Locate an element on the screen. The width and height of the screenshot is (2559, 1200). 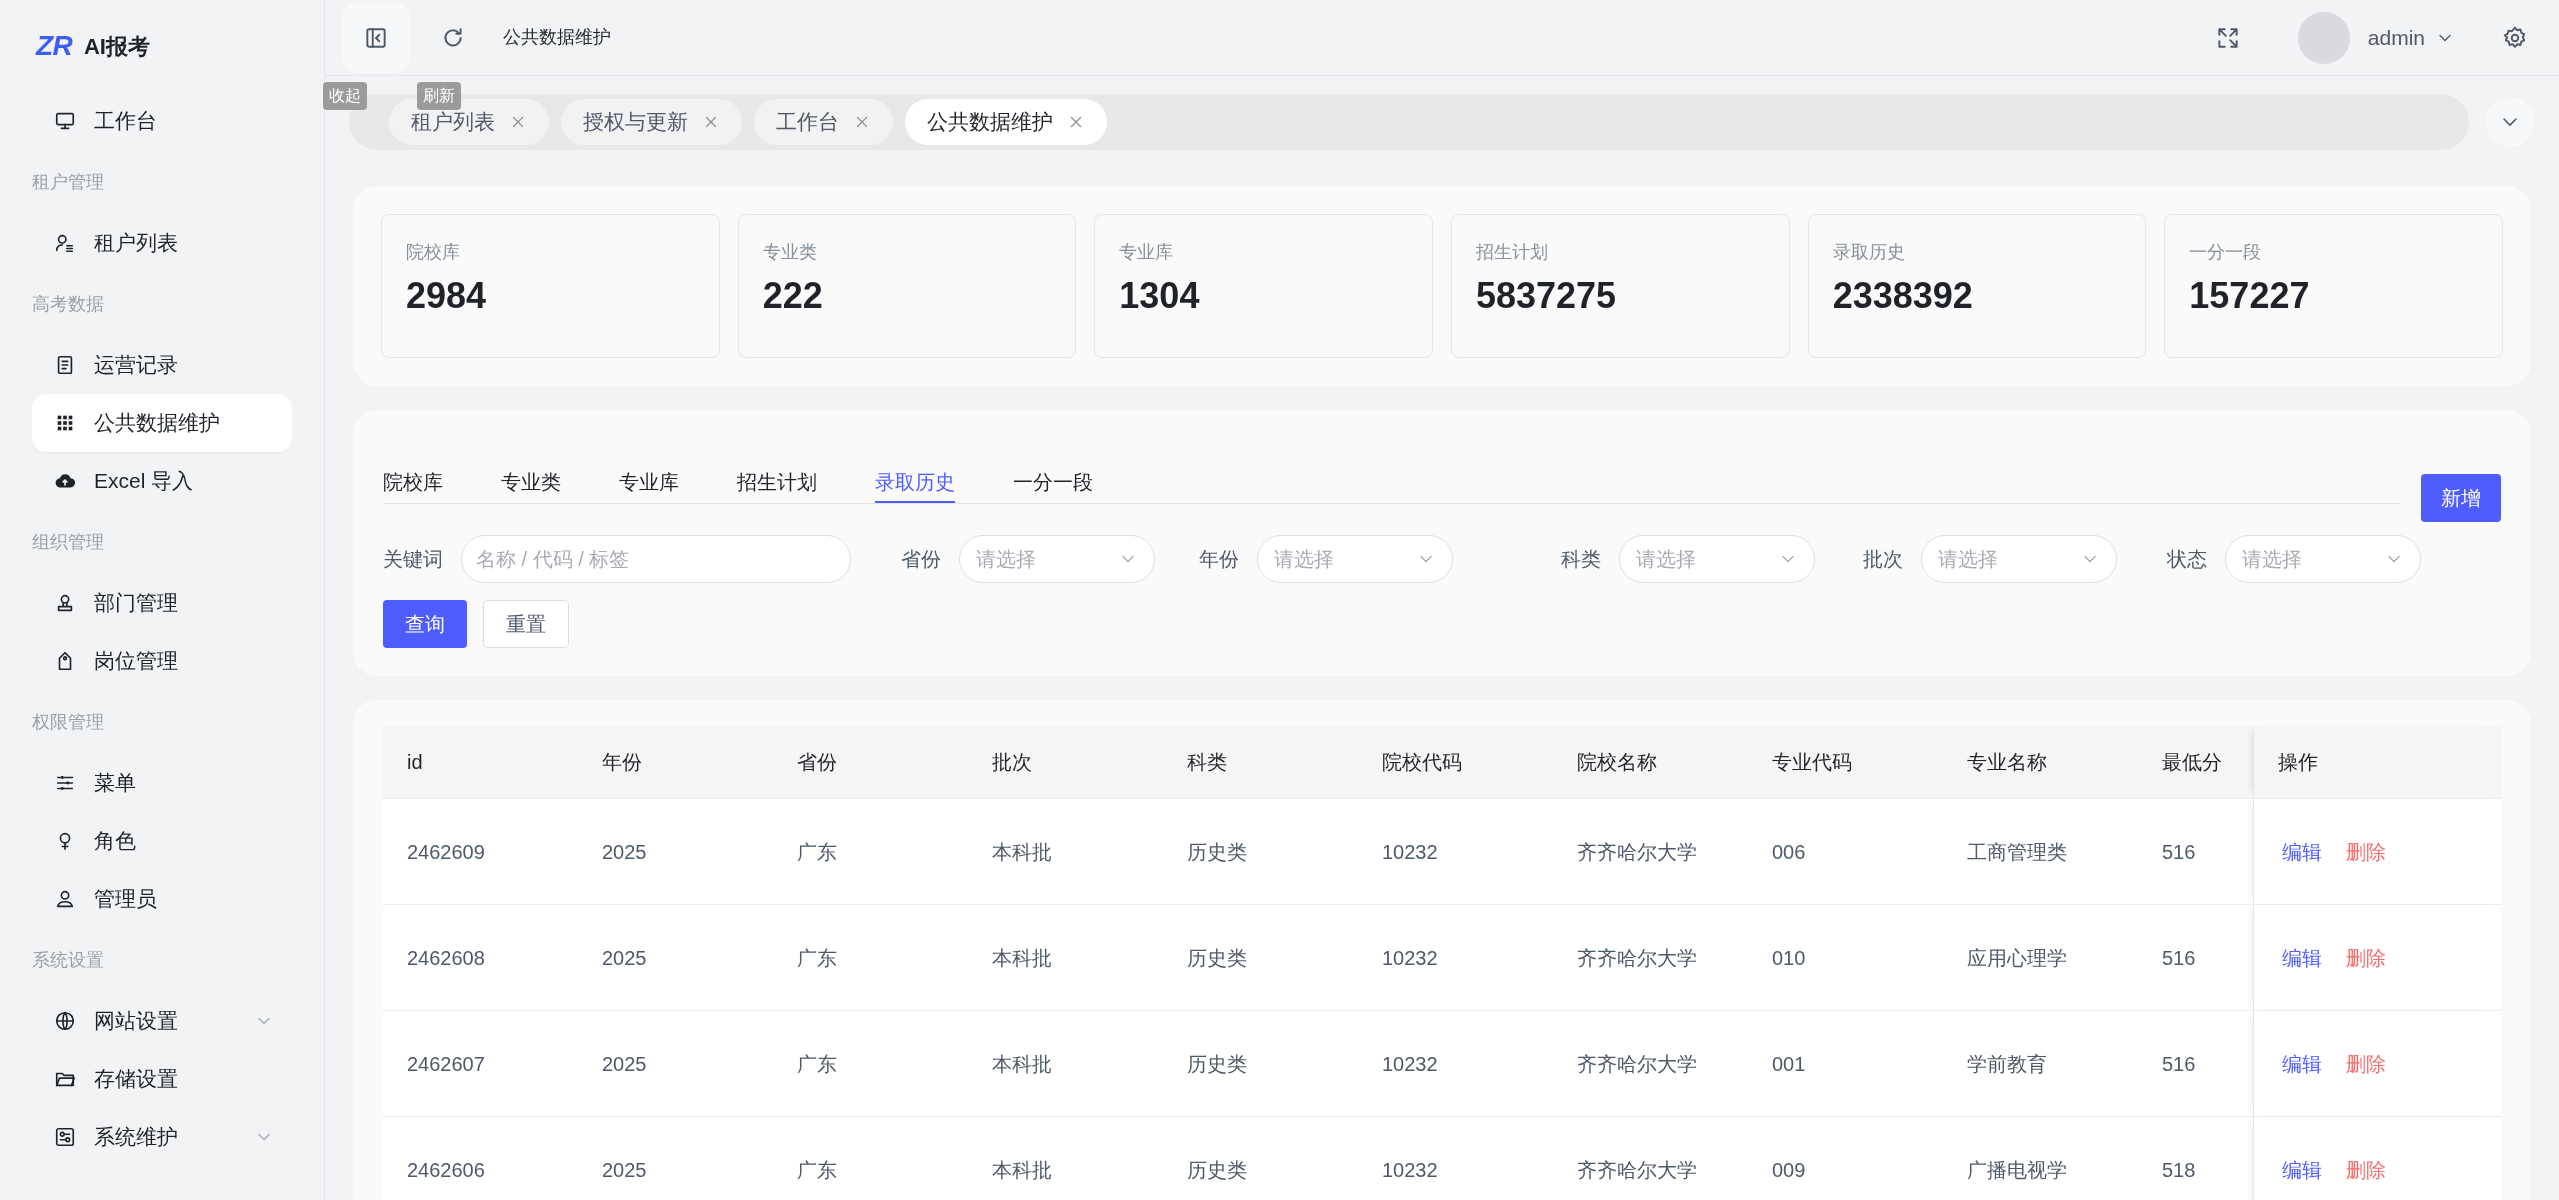
data-tab: 一分一段 is located at coordinates (1053, 473).